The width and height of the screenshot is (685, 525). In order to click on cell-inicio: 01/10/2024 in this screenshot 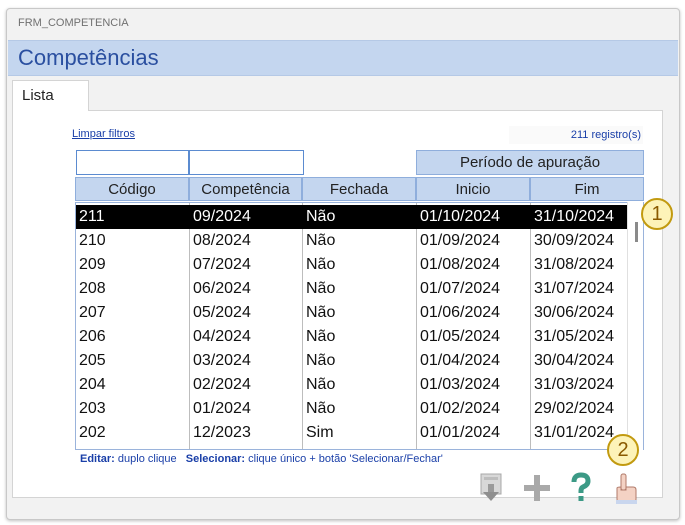, I will do `click(460, 216)`.